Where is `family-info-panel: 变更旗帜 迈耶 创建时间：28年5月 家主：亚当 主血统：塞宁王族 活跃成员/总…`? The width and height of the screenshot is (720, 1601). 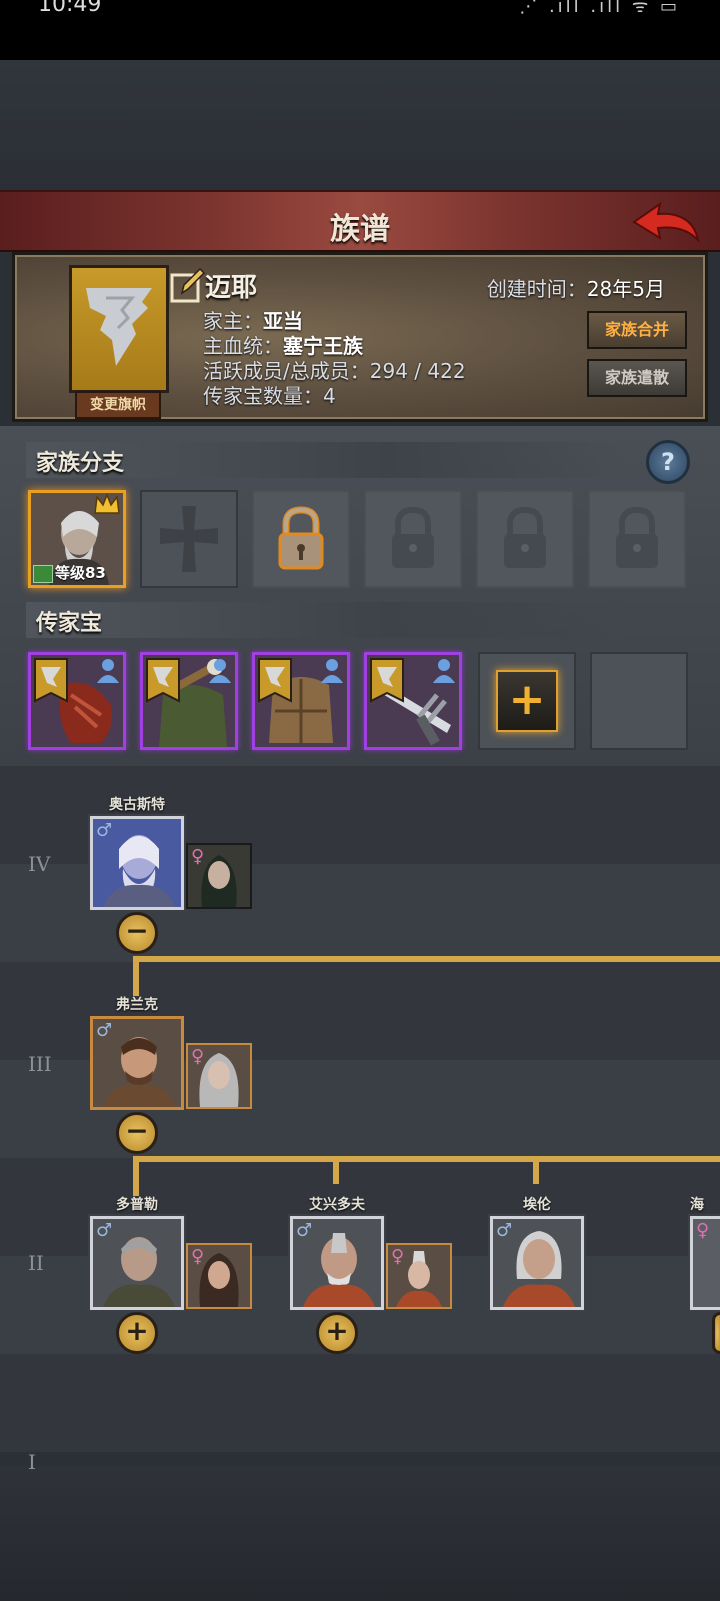 family-info-panel: 变更旗帜 迈耶 创建时间：28年5月 家主：亚当 主血统：塞宁王族 活跃成员/总… is located at coordinates (360, 337).